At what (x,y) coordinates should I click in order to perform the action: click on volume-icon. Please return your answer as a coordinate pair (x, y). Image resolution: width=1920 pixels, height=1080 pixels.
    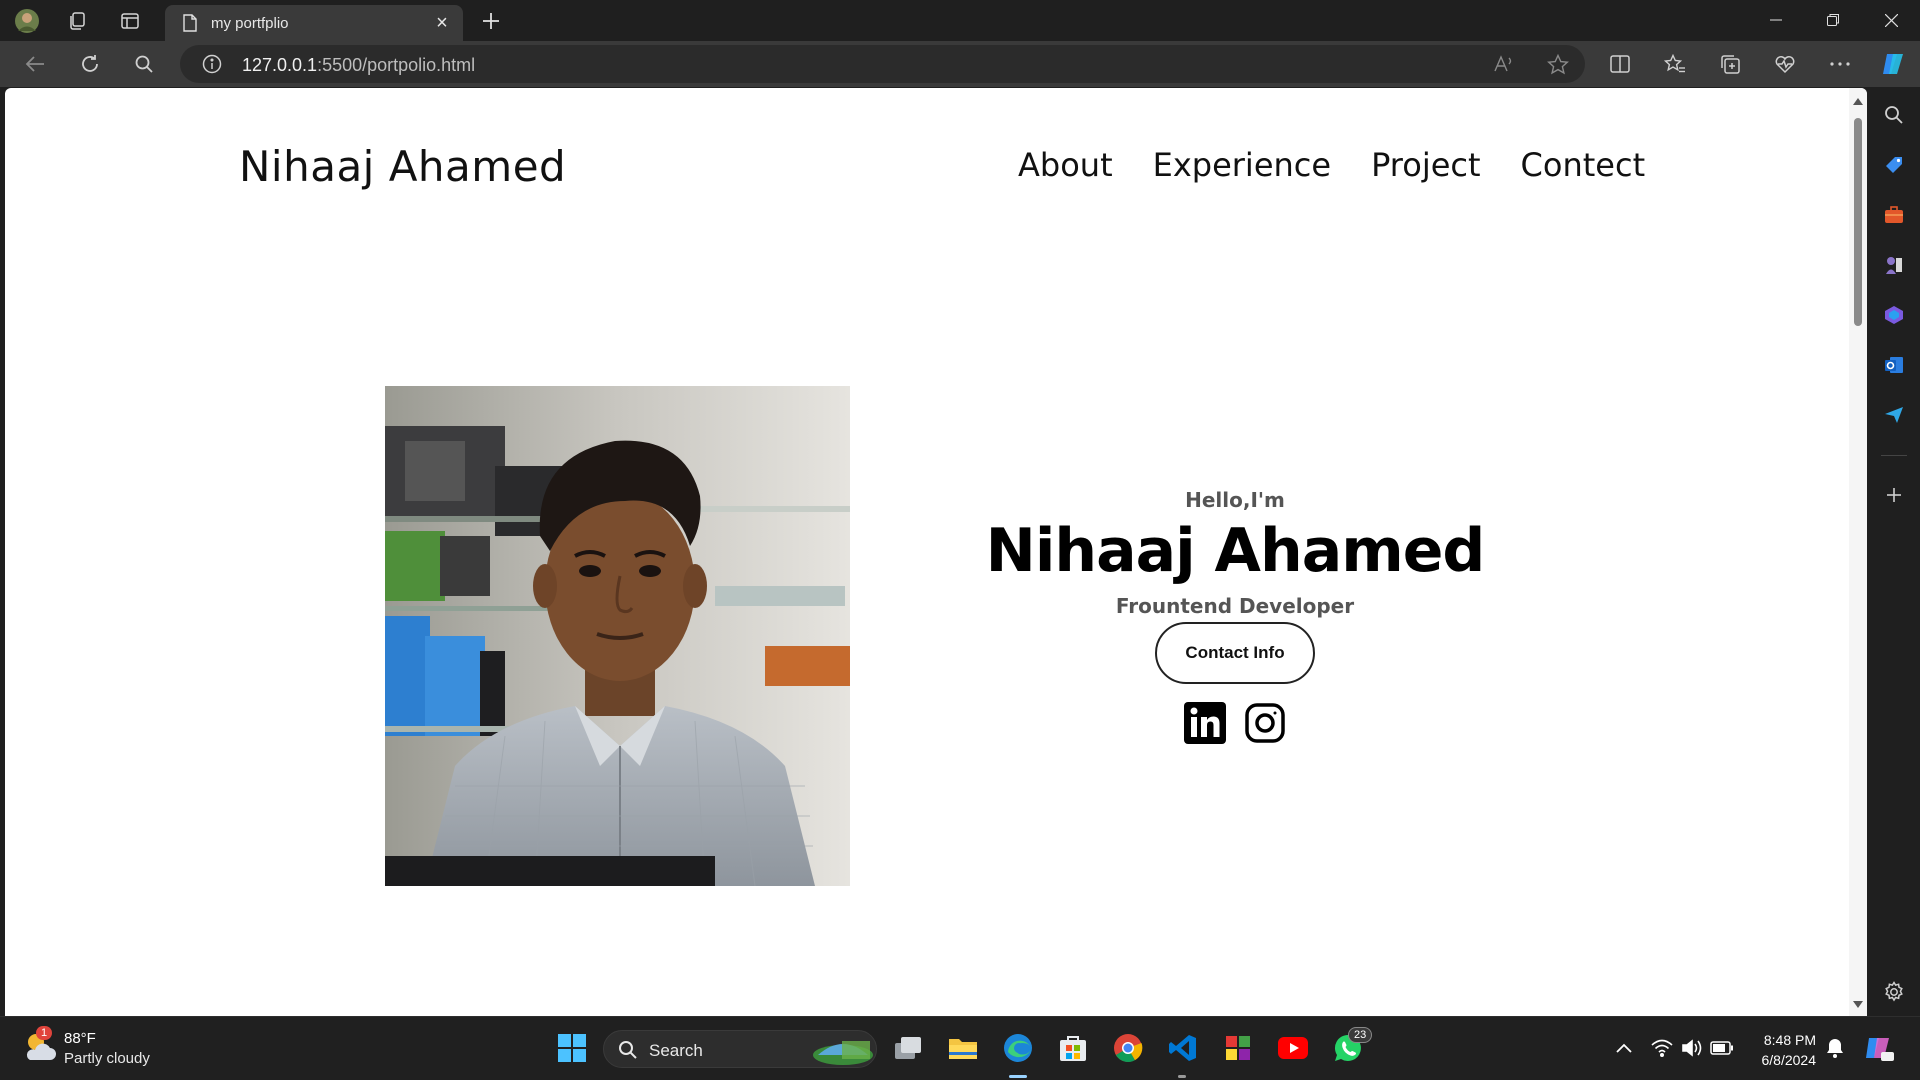
    Looking at the image, I should click on (1692, 1048).